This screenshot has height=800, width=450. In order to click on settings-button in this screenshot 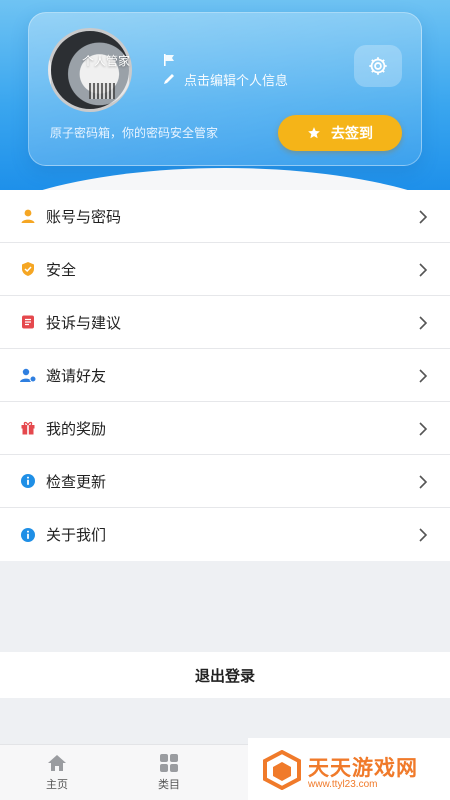, I will do `click(378, 66)`.